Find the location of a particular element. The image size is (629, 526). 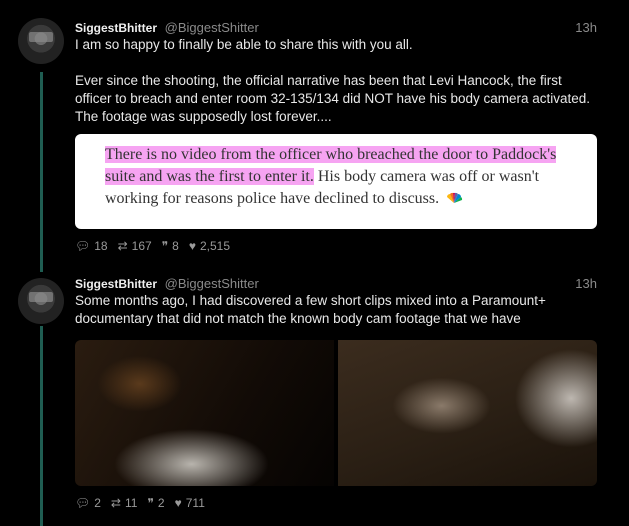

retweet-button: ⇄ 11 is located at coordinates (124, 503).